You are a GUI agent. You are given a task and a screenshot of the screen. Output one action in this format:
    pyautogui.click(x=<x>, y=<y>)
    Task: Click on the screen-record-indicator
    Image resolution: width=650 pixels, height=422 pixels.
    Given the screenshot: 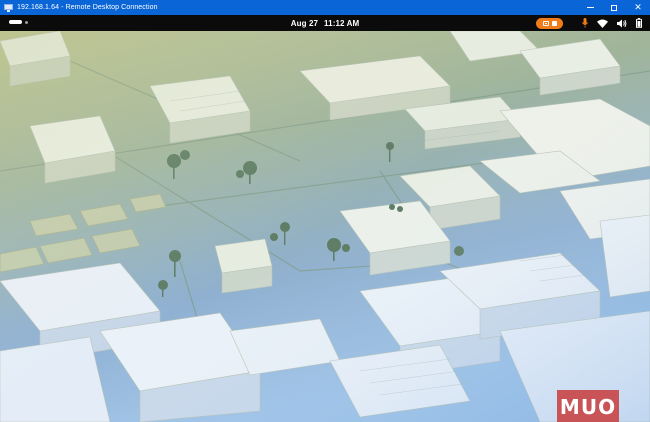 What is the action you would take?
    pyautogui.click(x=549, y=23)
    